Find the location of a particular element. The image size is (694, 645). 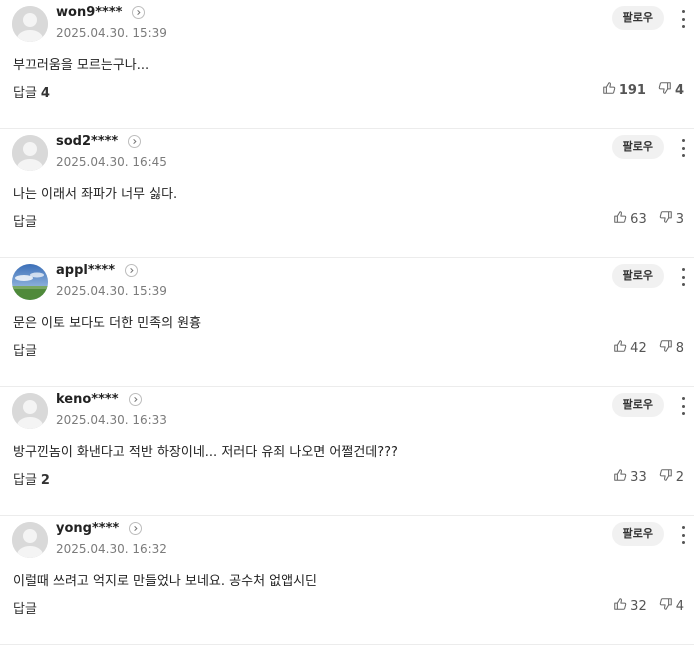

like-button: 63 is located at coordinates (630, 219).